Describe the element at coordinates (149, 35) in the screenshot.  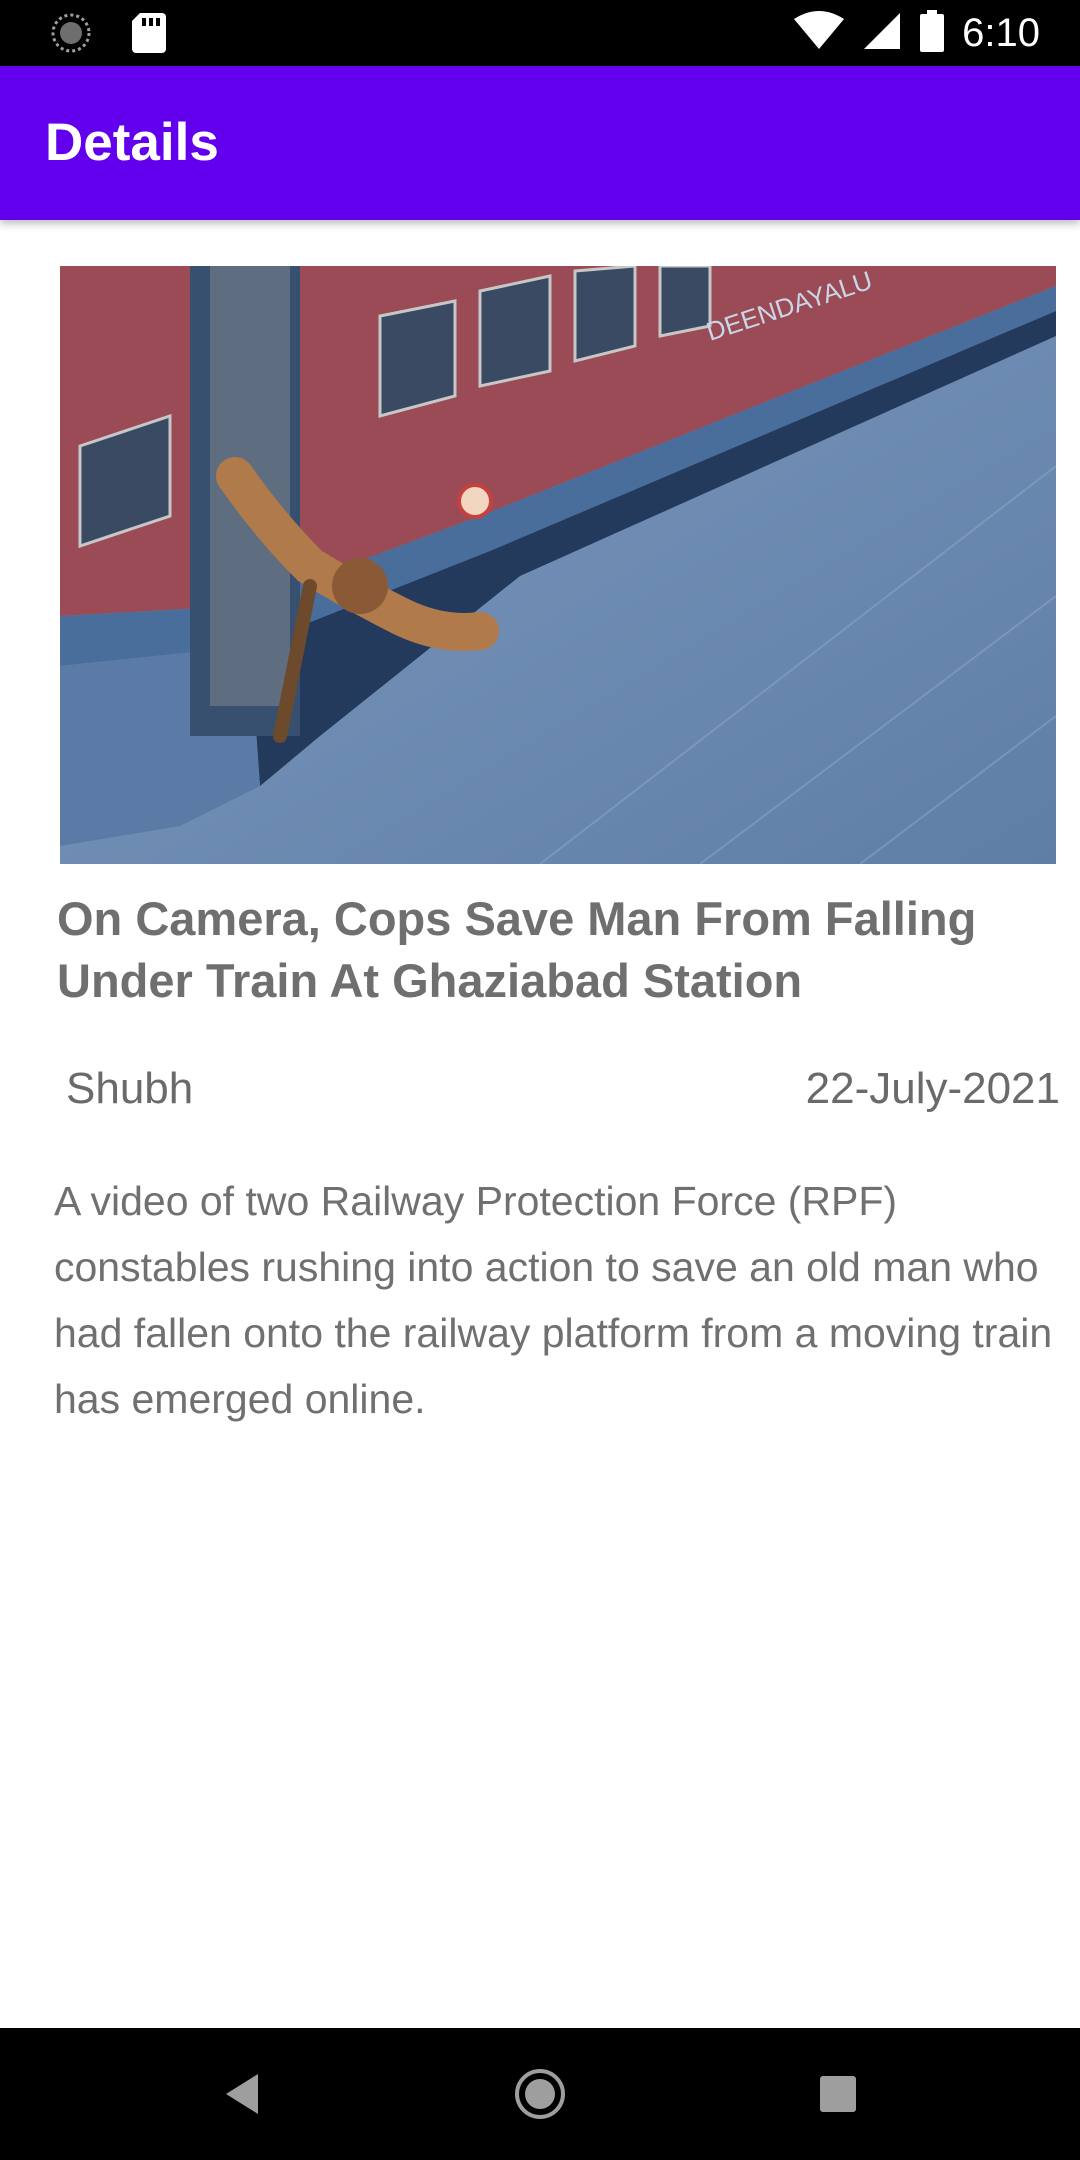
I see `sd-card-icon` at that location.